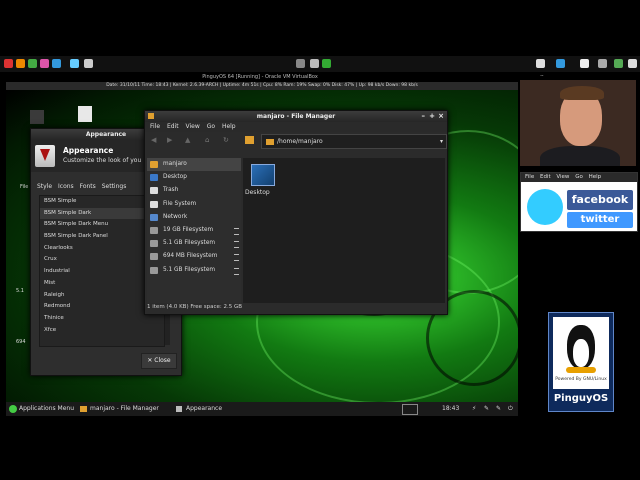 The width and height of the screenshot is (640, 480). What do you see at coordinates (88, 186) in the screenshot?
I see `tab-fonts: Fonts` at bounding box center [88, 186].